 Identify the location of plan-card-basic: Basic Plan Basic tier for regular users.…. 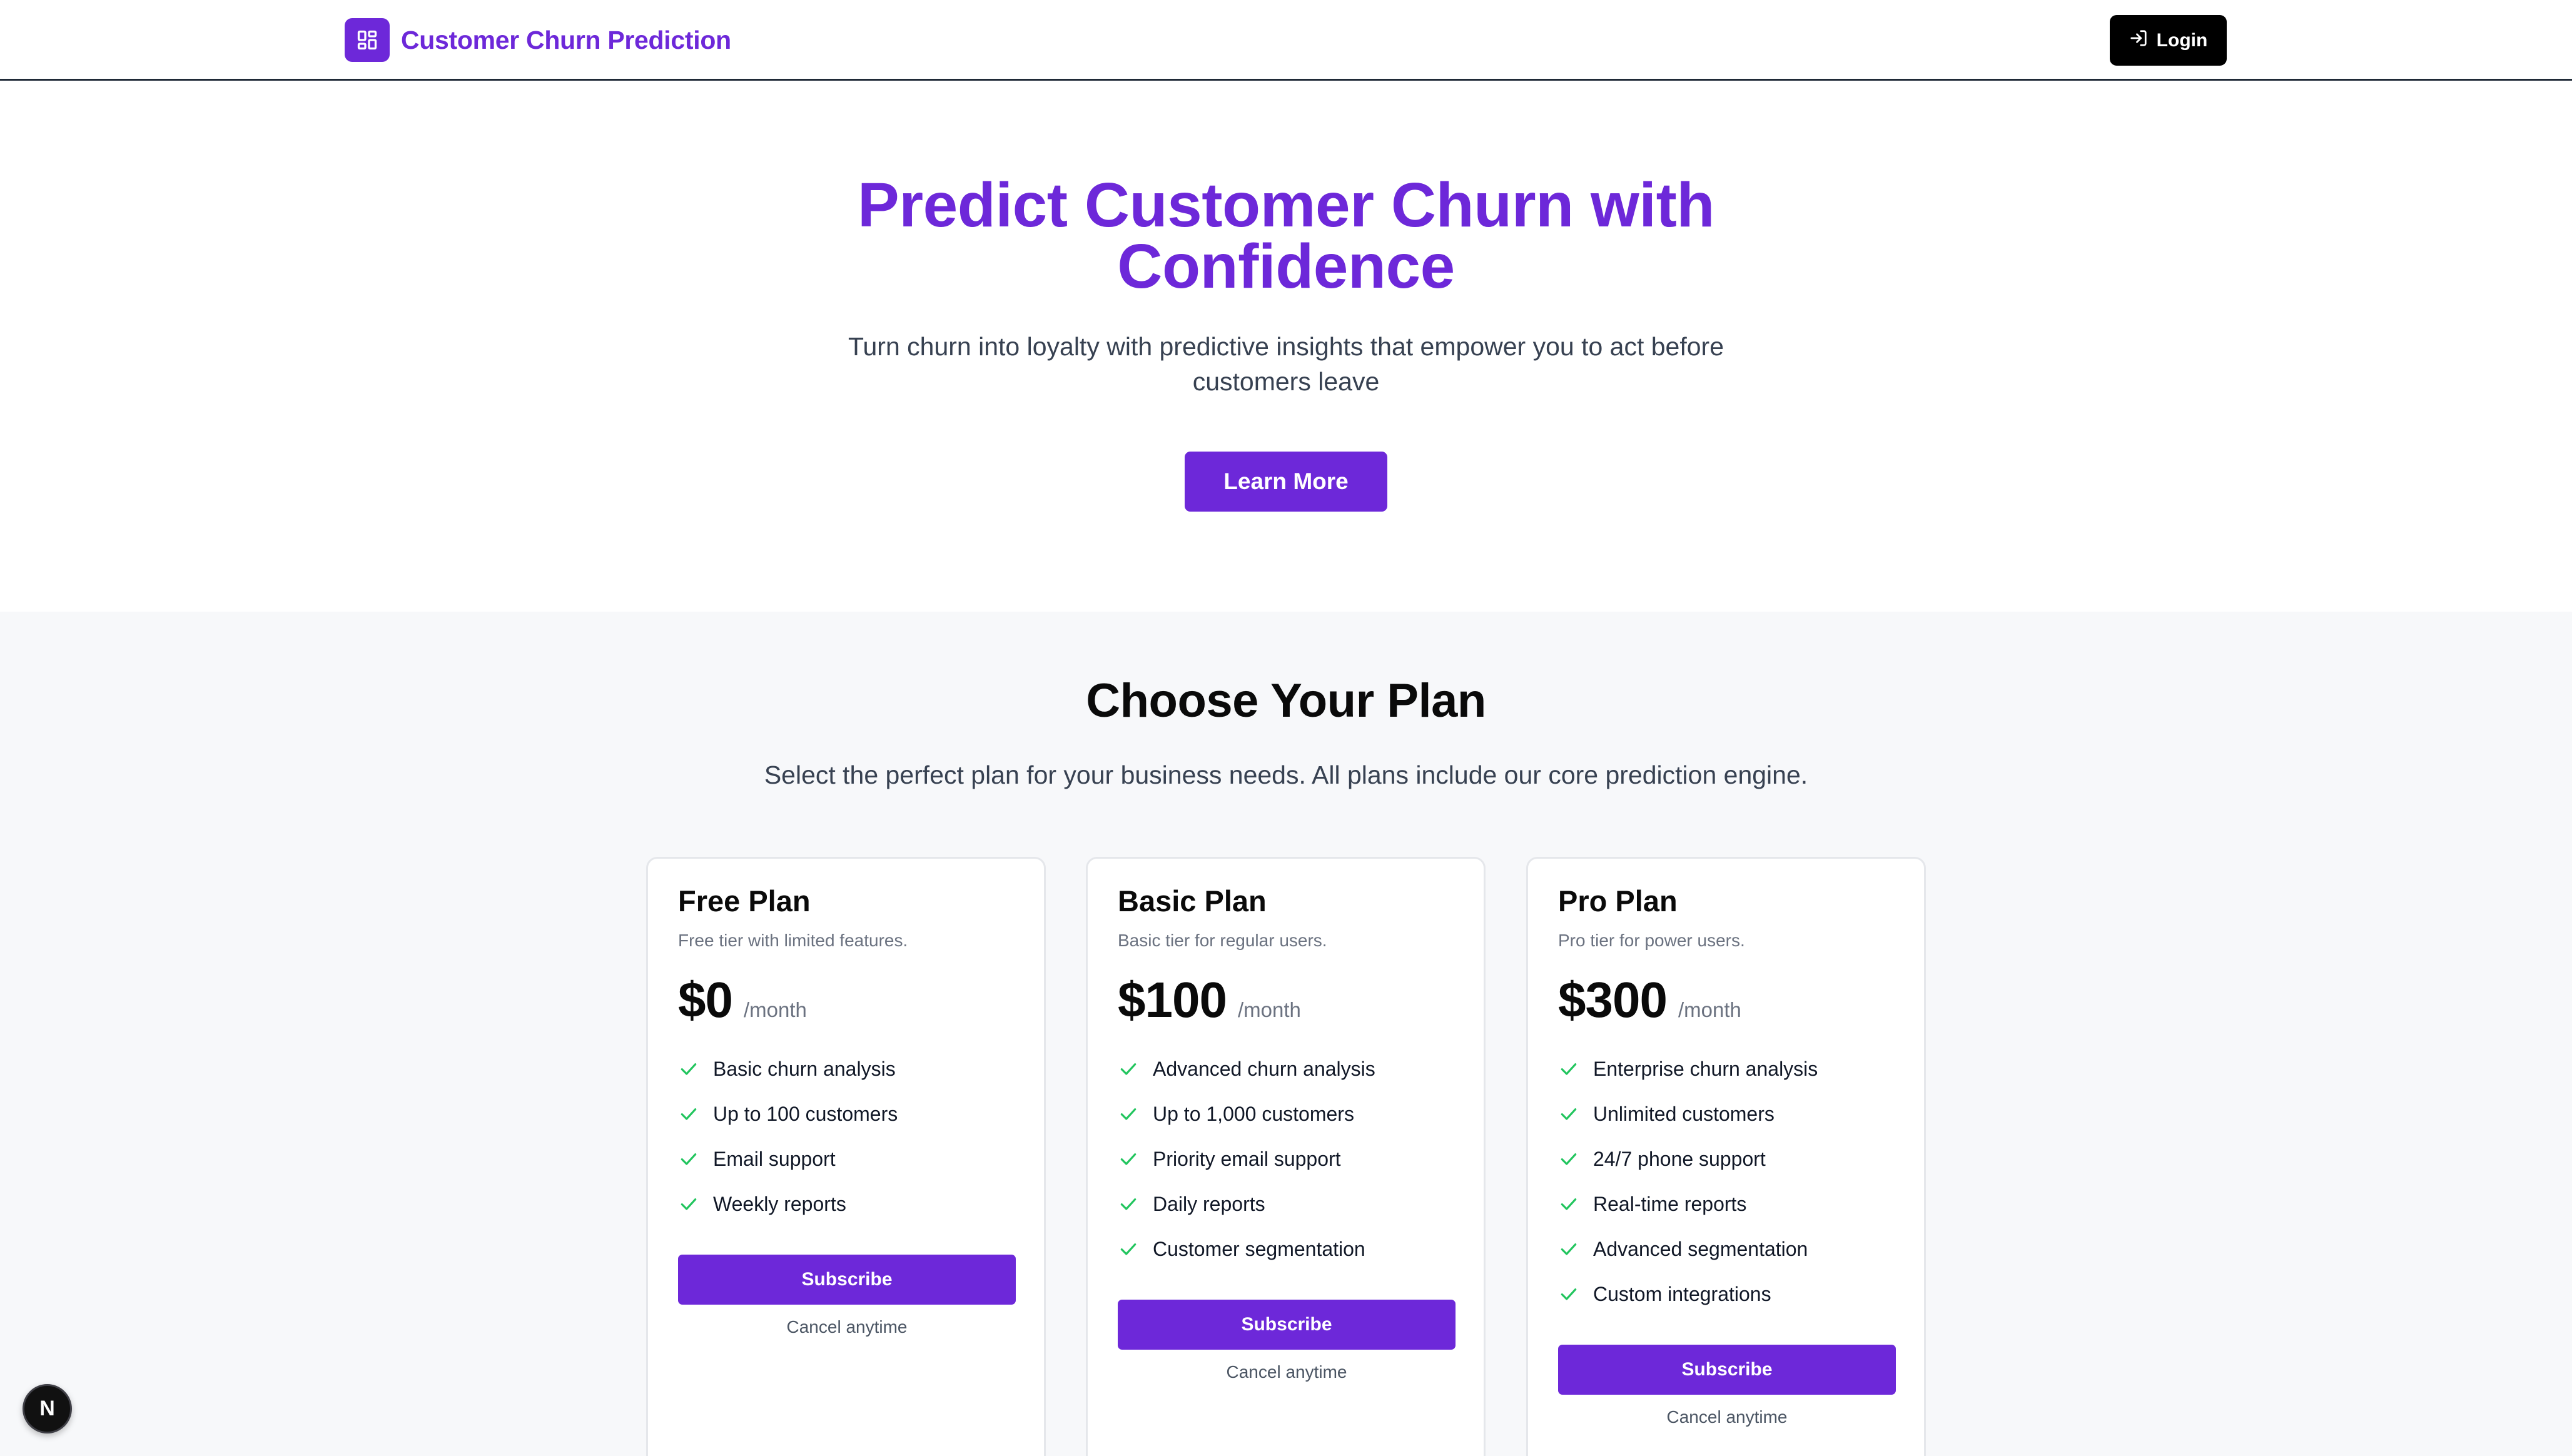
(1286, 1156).